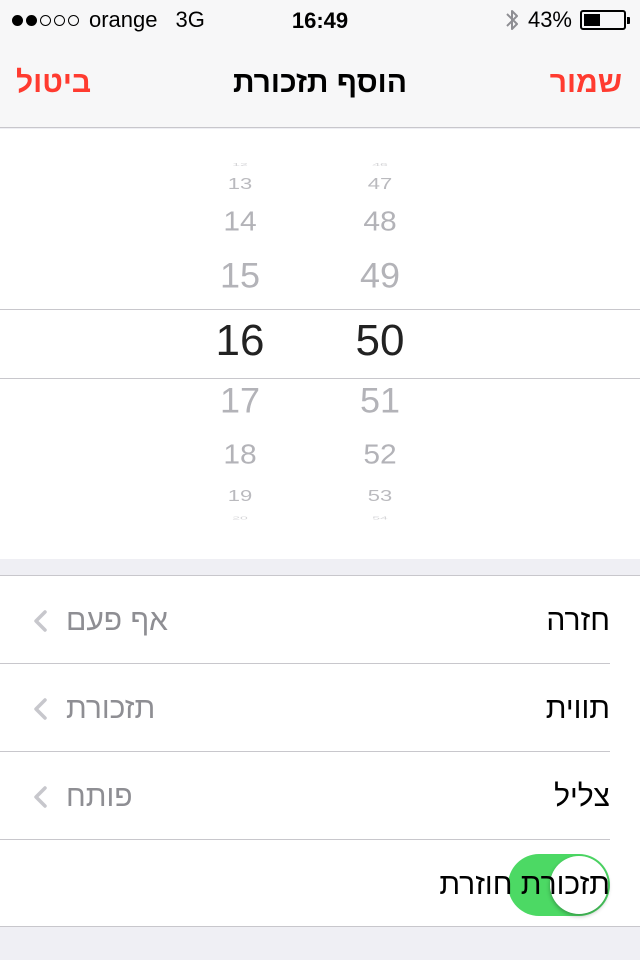  What do you see at coordinates (240, 401) in the screenshot?
I see `picker-value: 17` at bounding box center [240, 401].